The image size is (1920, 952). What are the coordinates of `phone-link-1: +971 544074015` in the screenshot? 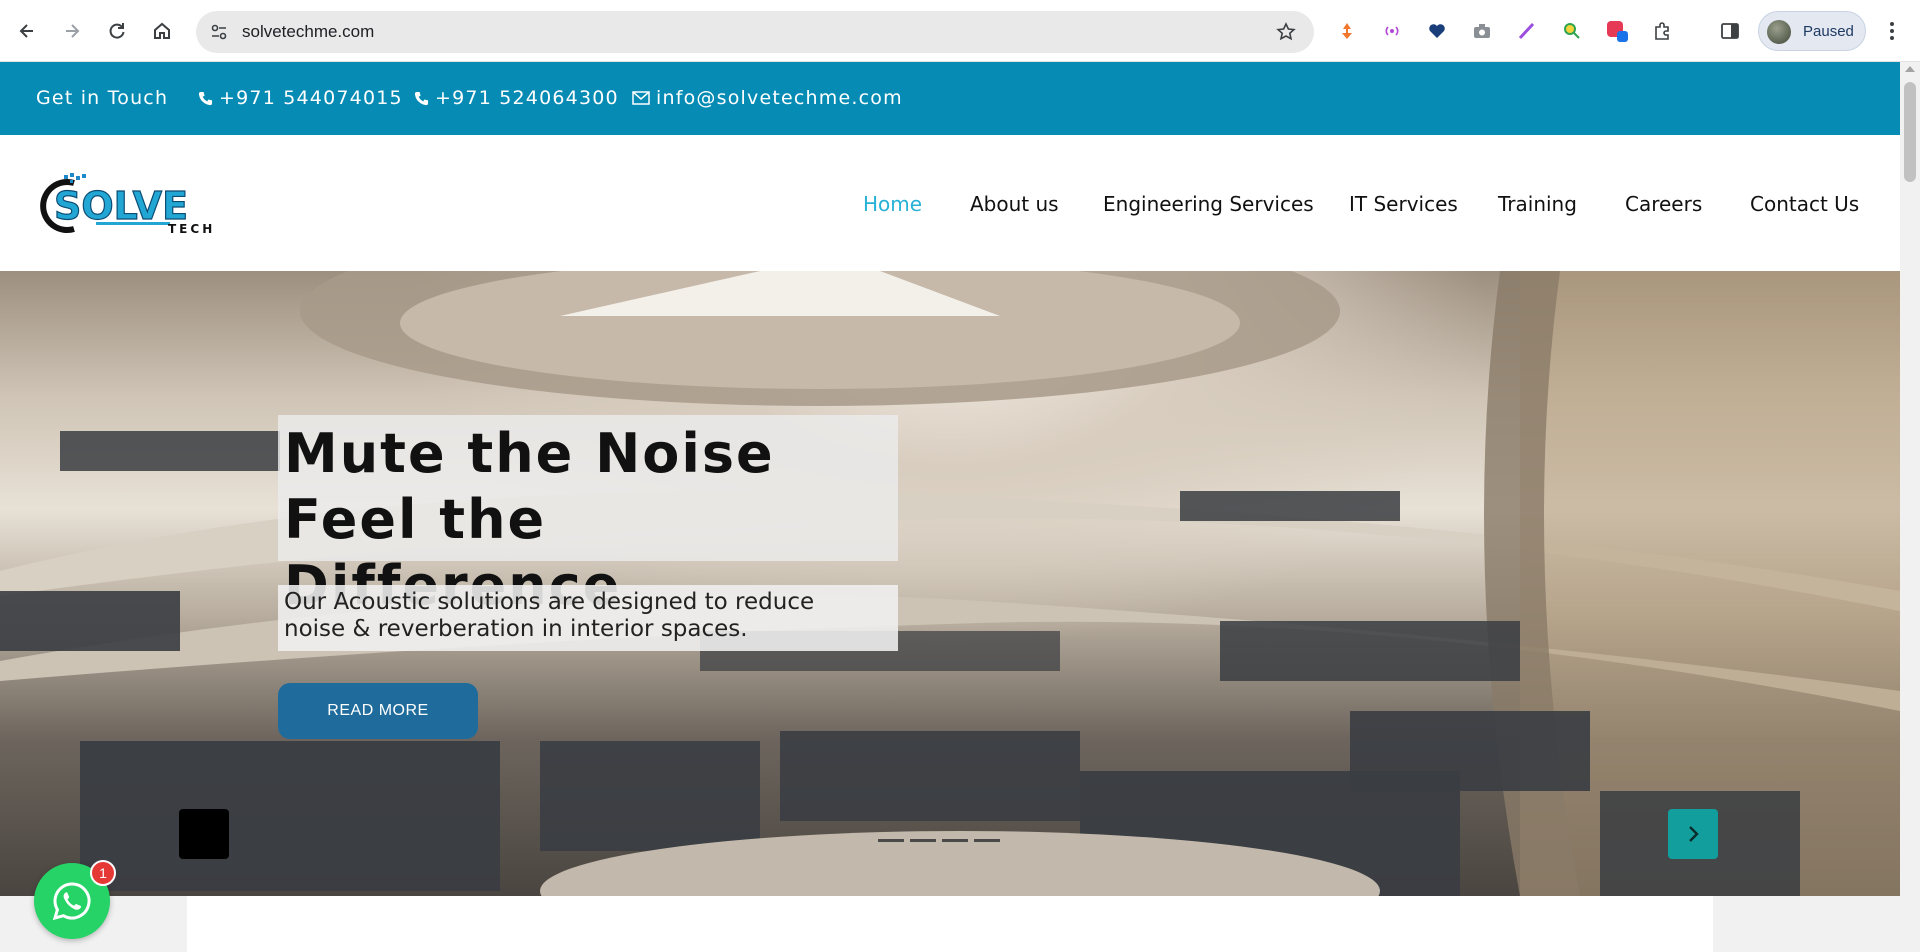 It's located at (300, 98).